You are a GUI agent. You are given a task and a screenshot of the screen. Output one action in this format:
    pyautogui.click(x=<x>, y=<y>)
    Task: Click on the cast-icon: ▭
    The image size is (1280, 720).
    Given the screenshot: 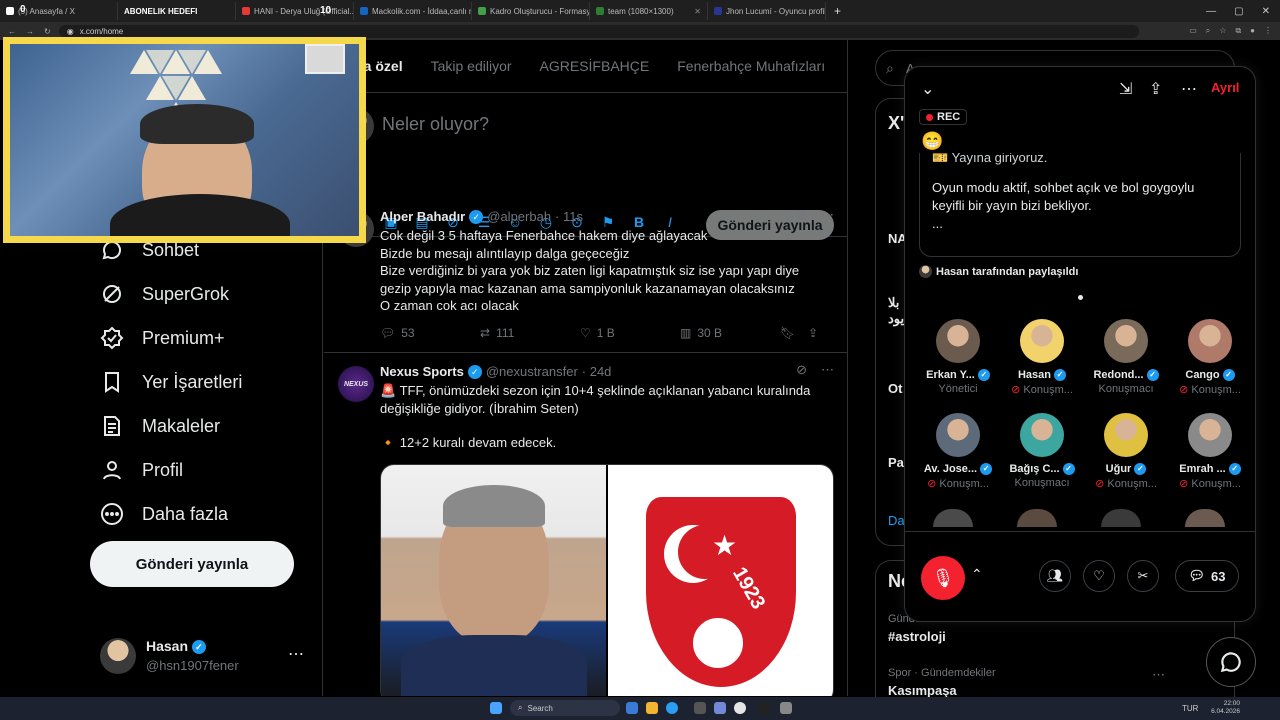 What is the action you would take?
    pyautogui.click(x=1193, y=31)
    